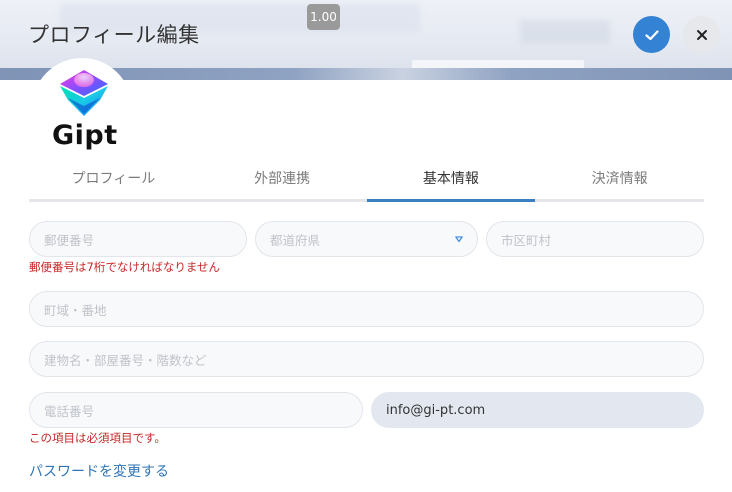 The width and height of the screenshot is (732, 492). What do you see at coordinates (114, 35) in the screenshot?
I see `modal-title: プロフィール編集` at bounding box center [114, 35].